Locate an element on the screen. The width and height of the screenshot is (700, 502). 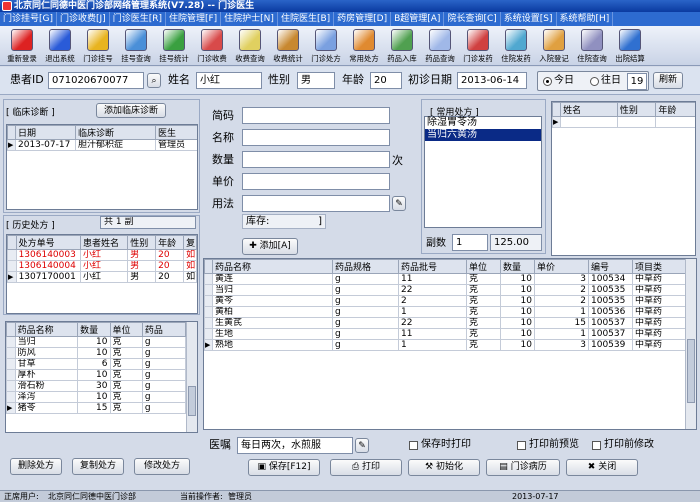
table-row: 当归 g 22 克 10 2 100535 中草药 is located at coordinates (446, 290).